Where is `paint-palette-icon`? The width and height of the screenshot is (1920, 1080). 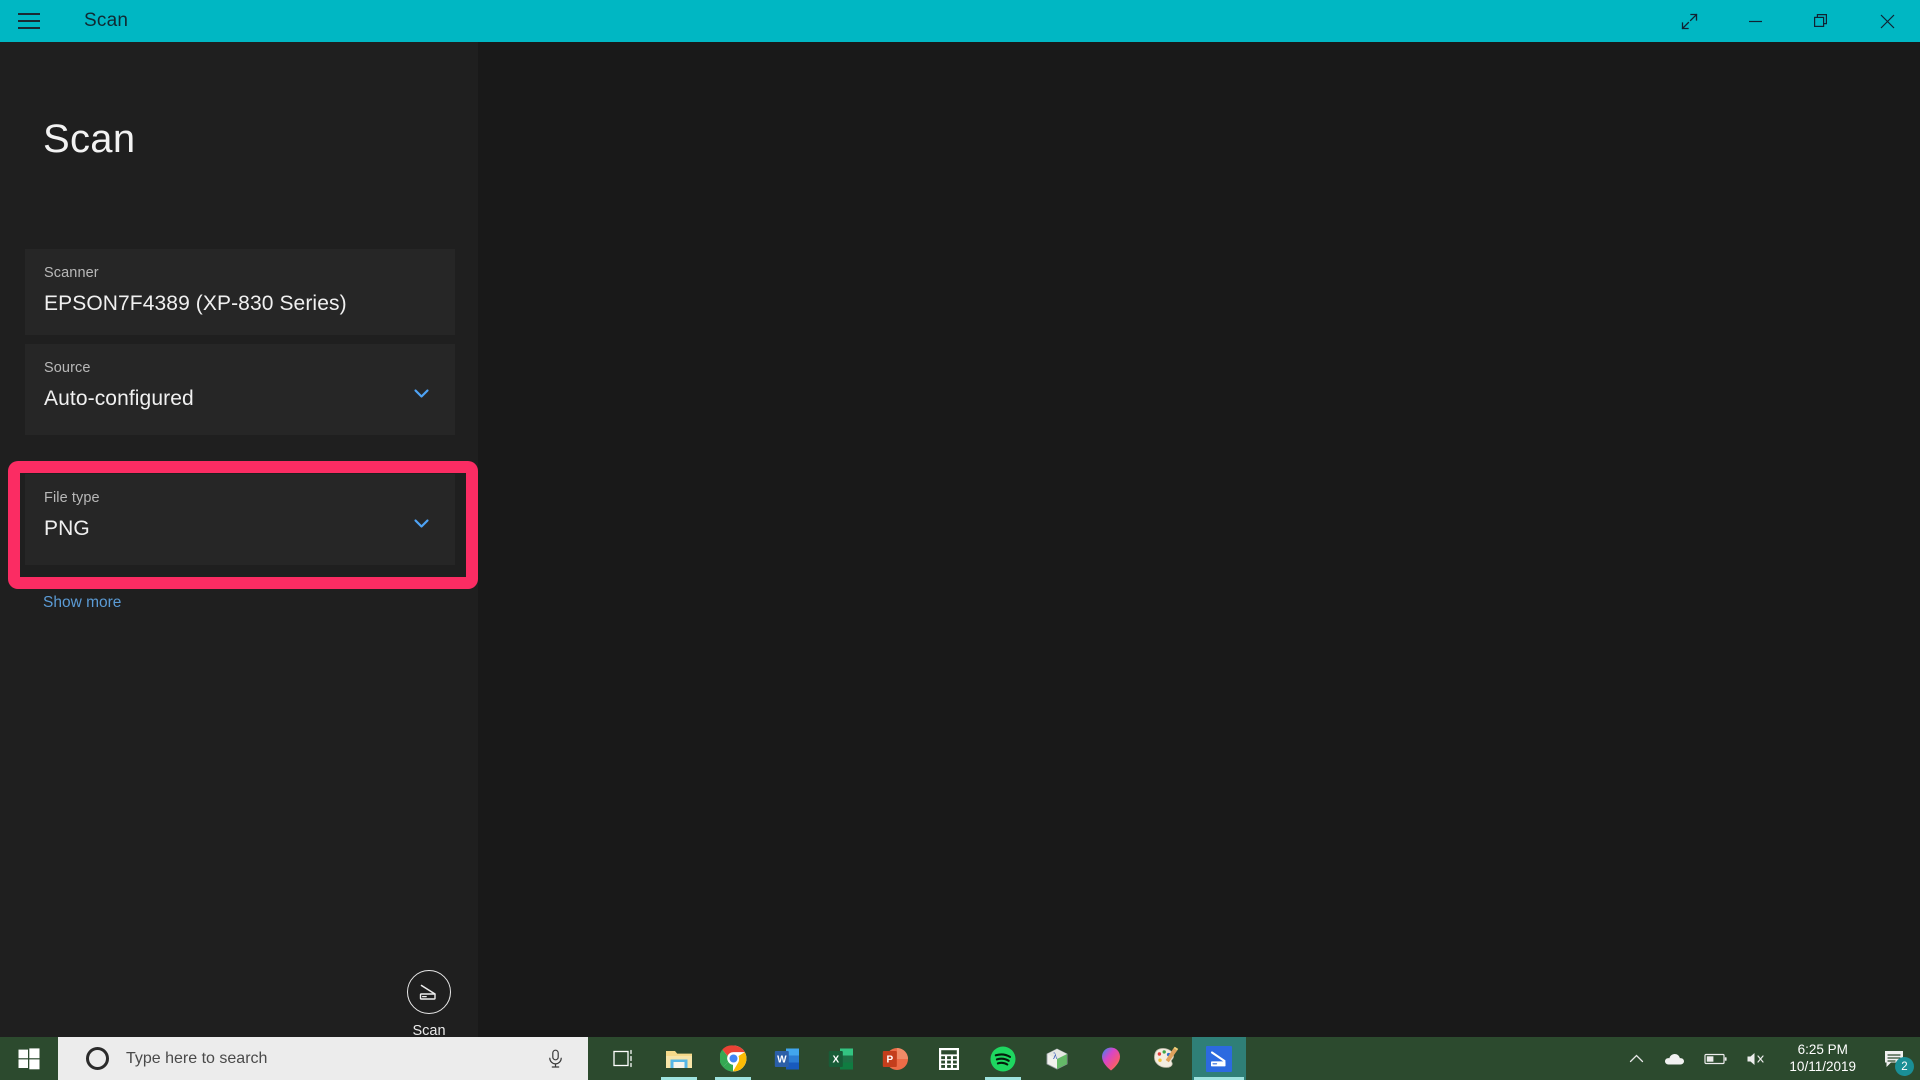
paint-palette-icon is located at coordinates (1165, 1057).